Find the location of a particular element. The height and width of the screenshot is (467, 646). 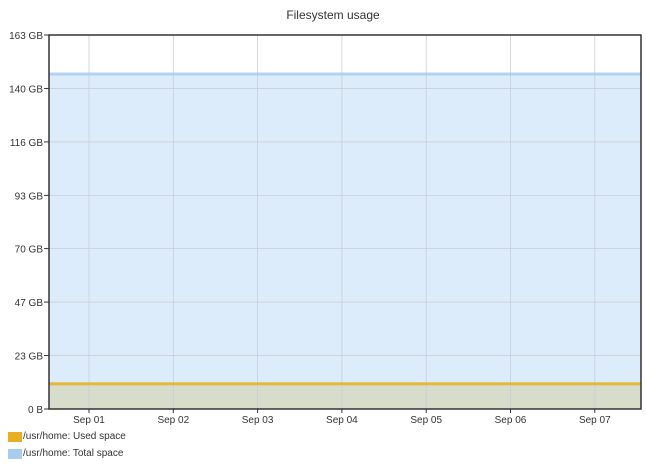

y-tick-label: 0 B is located at coordinates (35, 410).